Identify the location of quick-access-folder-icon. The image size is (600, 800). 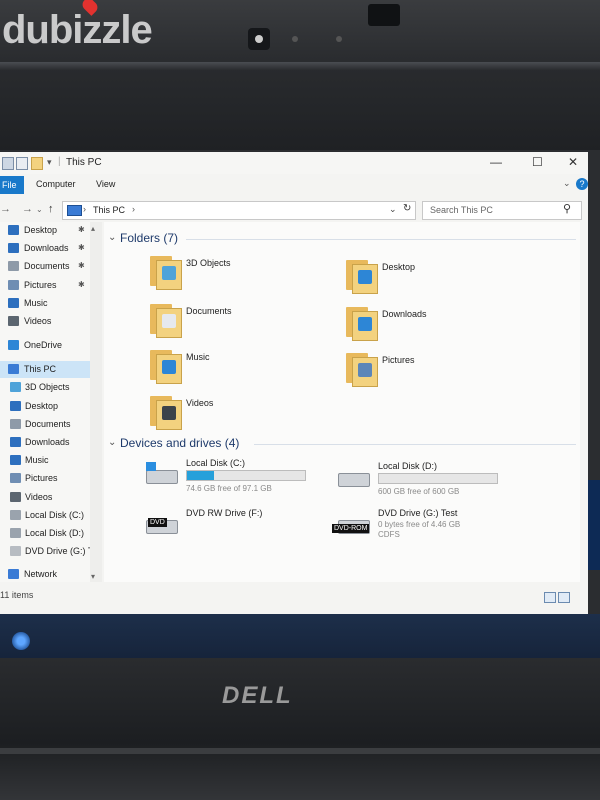
(37, 163).